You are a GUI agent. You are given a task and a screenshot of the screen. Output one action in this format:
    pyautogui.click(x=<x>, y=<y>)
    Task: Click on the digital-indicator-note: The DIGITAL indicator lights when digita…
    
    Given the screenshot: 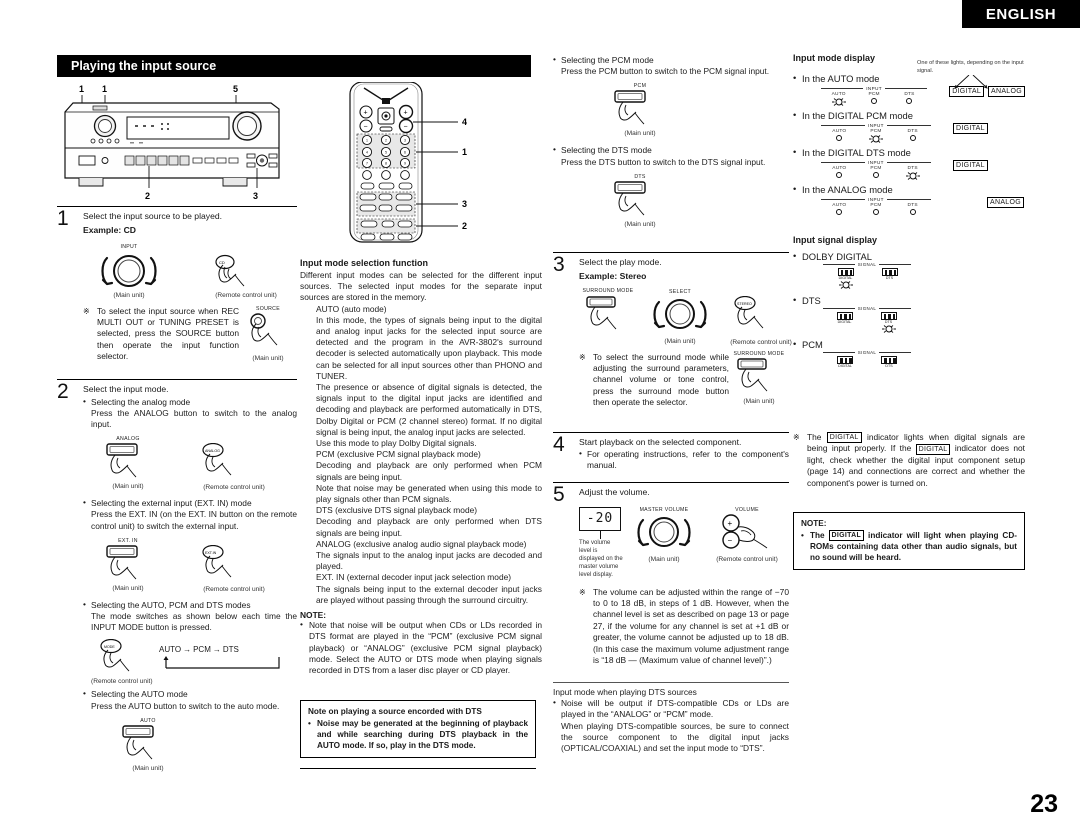 What is the action you would take?
    pyautogui.click(x=909, y=460)
    